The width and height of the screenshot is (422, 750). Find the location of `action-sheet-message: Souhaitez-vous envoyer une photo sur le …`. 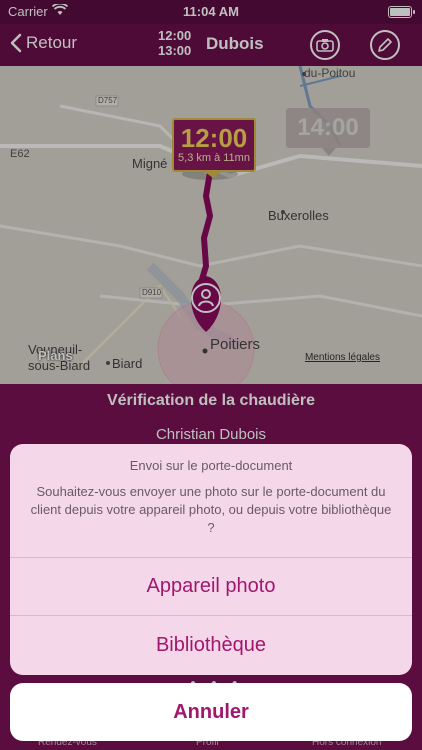

action-sheet-message: Souhaitez-vous envoyer une photo sur le … is located at coordinates (211, 509).